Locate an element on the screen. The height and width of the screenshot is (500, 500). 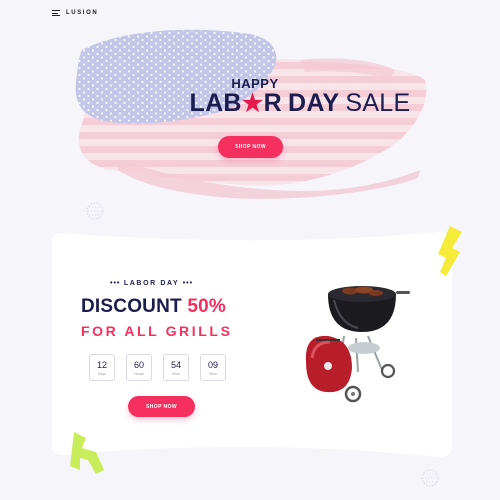
countdown-mins: 54 Mins is located at coordinates (176, 367).